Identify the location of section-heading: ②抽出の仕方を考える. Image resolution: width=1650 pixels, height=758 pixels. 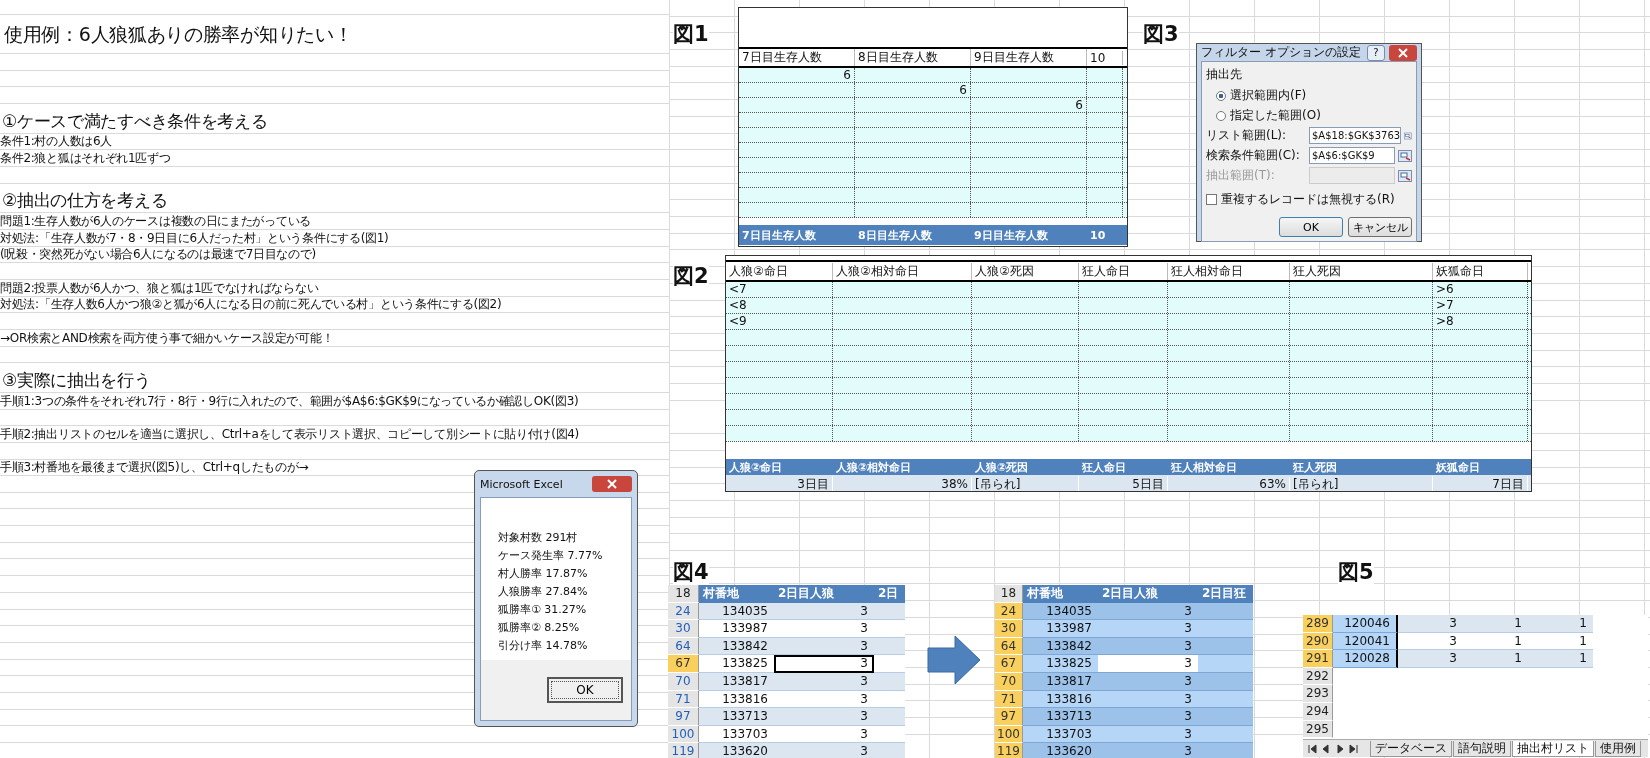
(85, 201).